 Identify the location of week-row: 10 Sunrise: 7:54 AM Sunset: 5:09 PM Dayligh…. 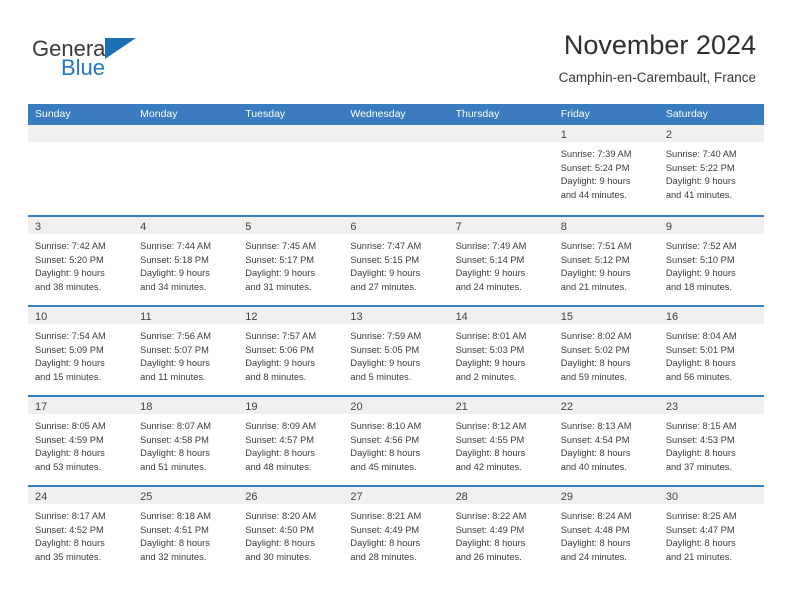
(396, 350).